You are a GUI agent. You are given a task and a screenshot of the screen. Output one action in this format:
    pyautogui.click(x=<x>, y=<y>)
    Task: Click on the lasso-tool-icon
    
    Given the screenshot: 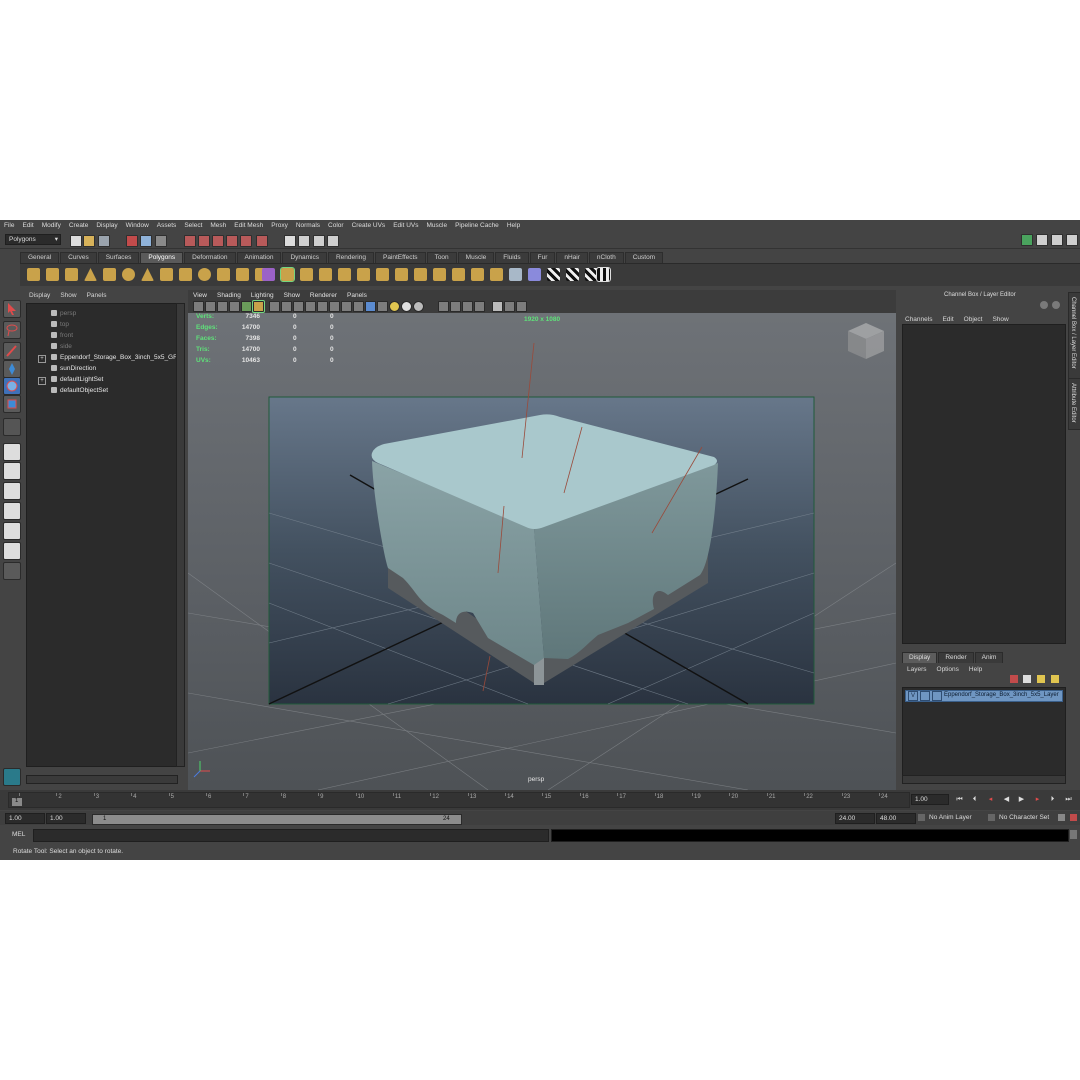 What is the action you would take?
    pyautogui.click(x=12, y=330)
    